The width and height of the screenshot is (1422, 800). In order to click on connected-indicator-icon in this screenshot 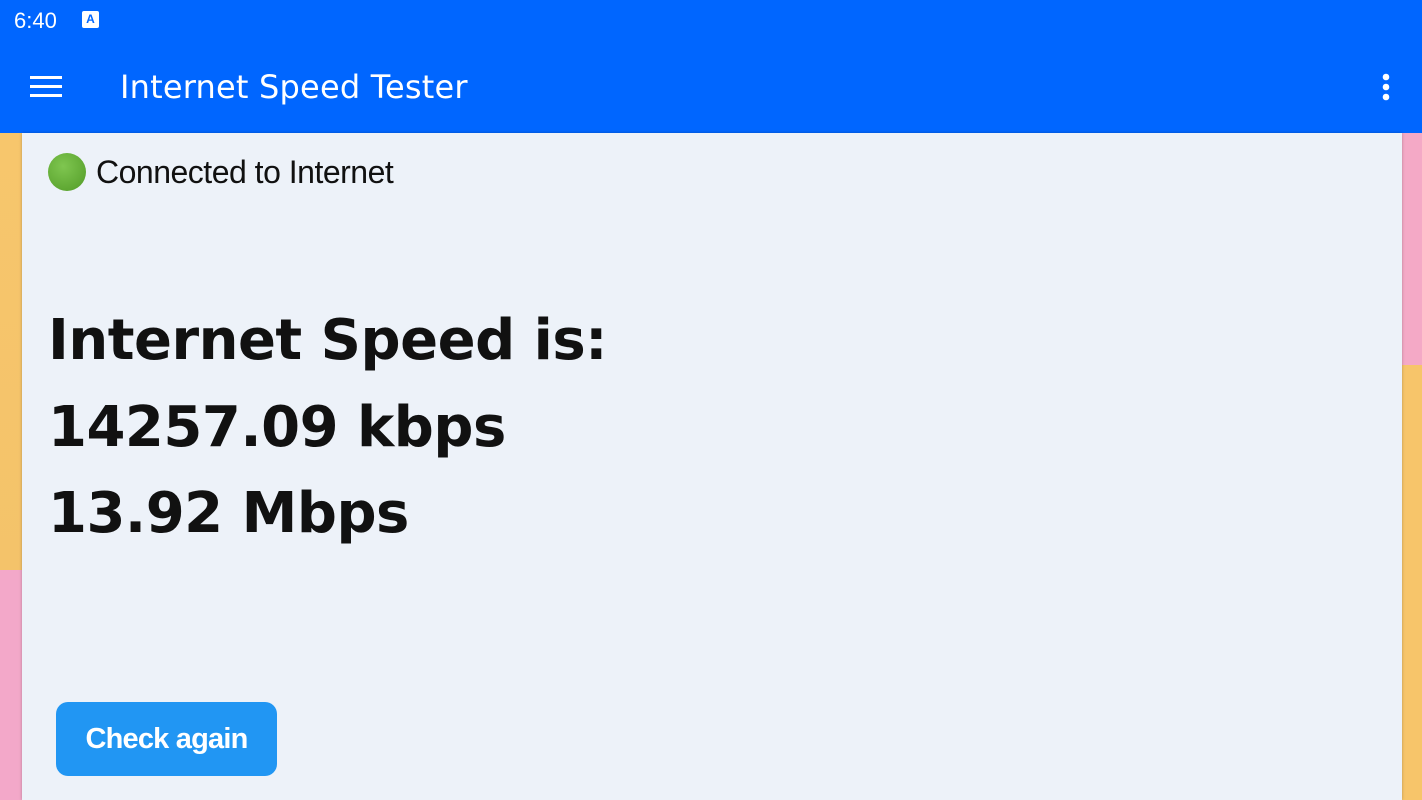, I will do `click(67, 172)`.